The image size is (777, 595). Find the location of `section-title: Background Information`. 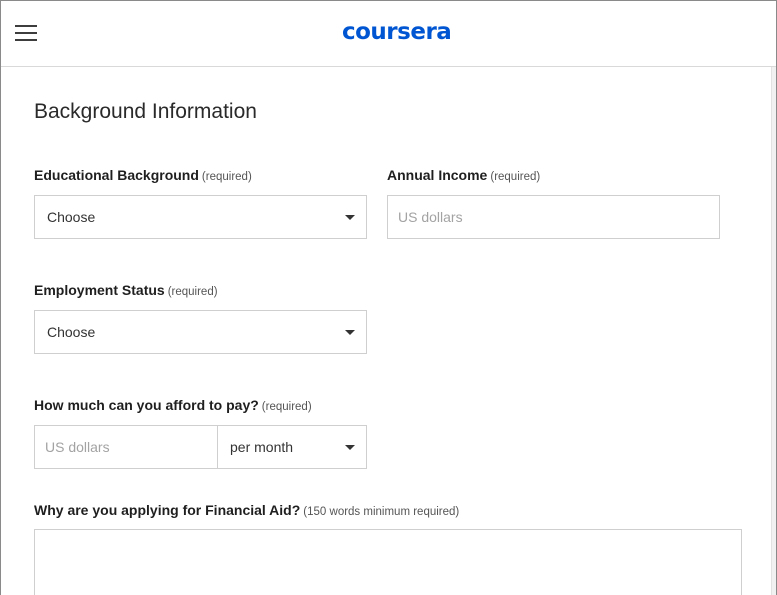

section-title: Background Information is located at coordinates (145, 111).